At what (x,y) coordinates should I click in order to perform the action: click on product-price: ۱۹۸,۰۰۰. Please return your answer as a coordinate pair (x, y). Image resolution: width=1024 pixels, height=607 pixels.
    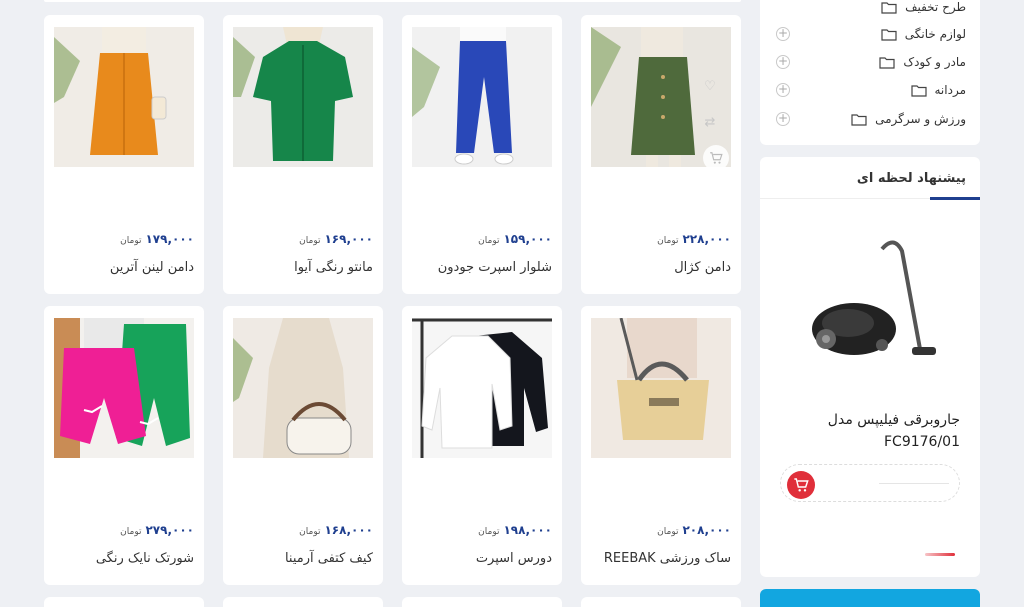
    Looking at the image, I should click on (527, 530).